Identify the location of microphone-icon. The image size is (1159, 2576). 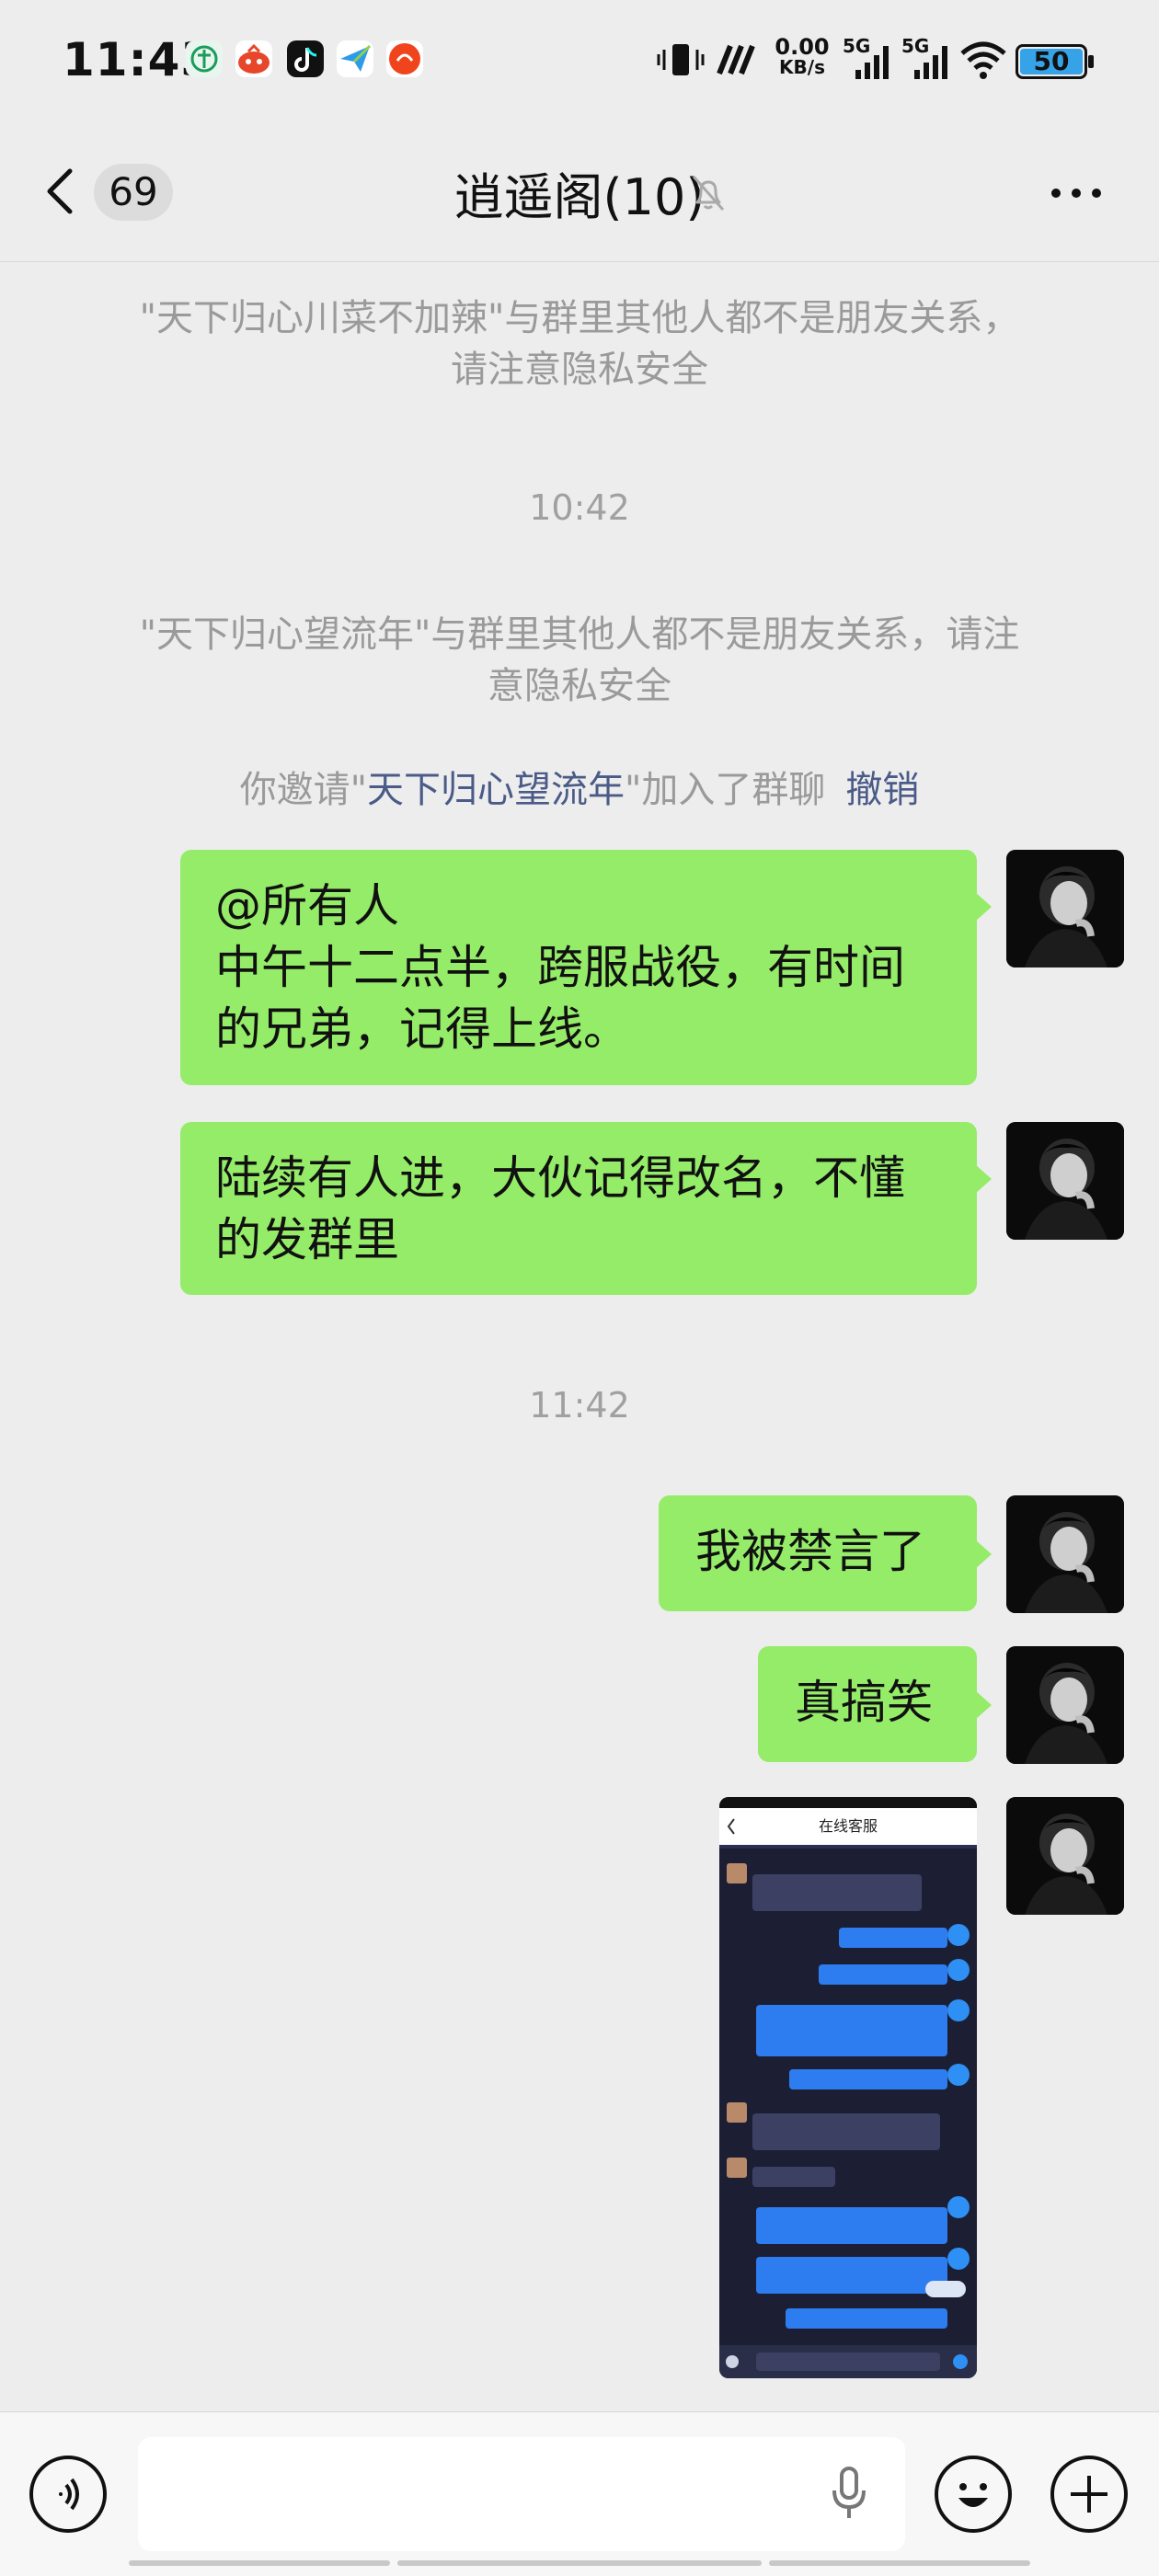
(849, 2495).